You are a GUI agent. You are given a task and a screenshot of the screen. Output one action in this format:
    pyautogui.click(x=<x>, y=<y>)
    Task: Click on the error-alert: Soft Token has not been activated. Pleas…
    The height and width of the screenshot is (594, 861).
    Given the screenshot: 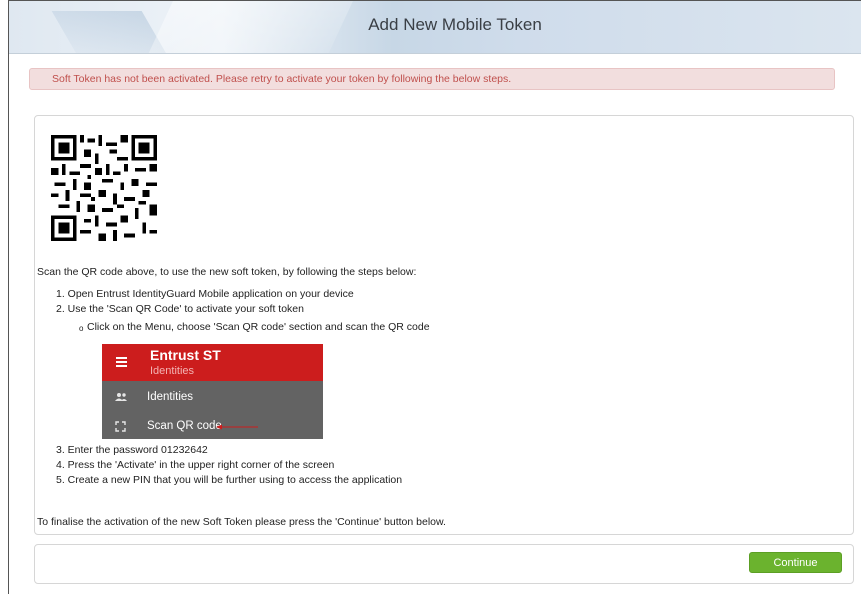 What is the action you would take?
    pyautogui.click(x=432, y=79)
    